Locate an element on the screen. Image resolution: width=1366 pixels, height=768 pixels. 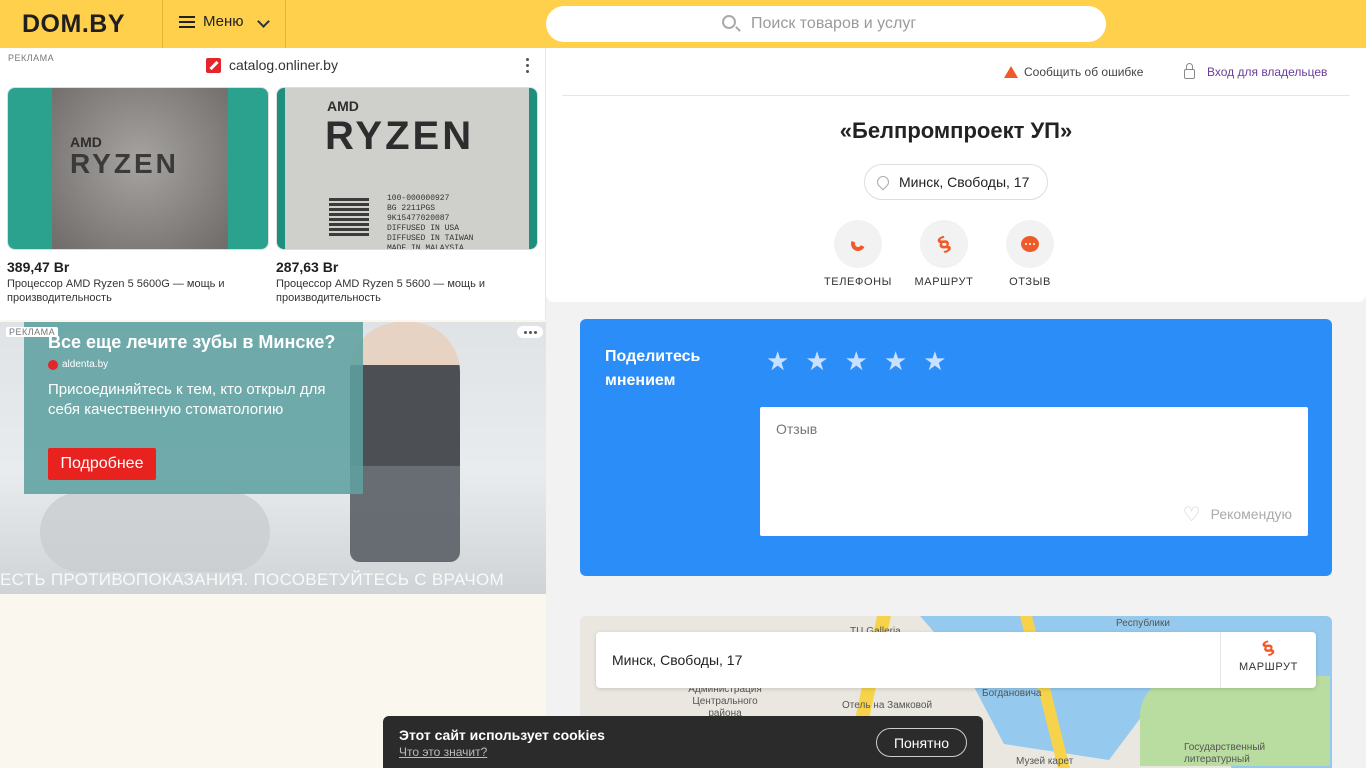
map-label: Республики is located at coordinates (1143, 623).